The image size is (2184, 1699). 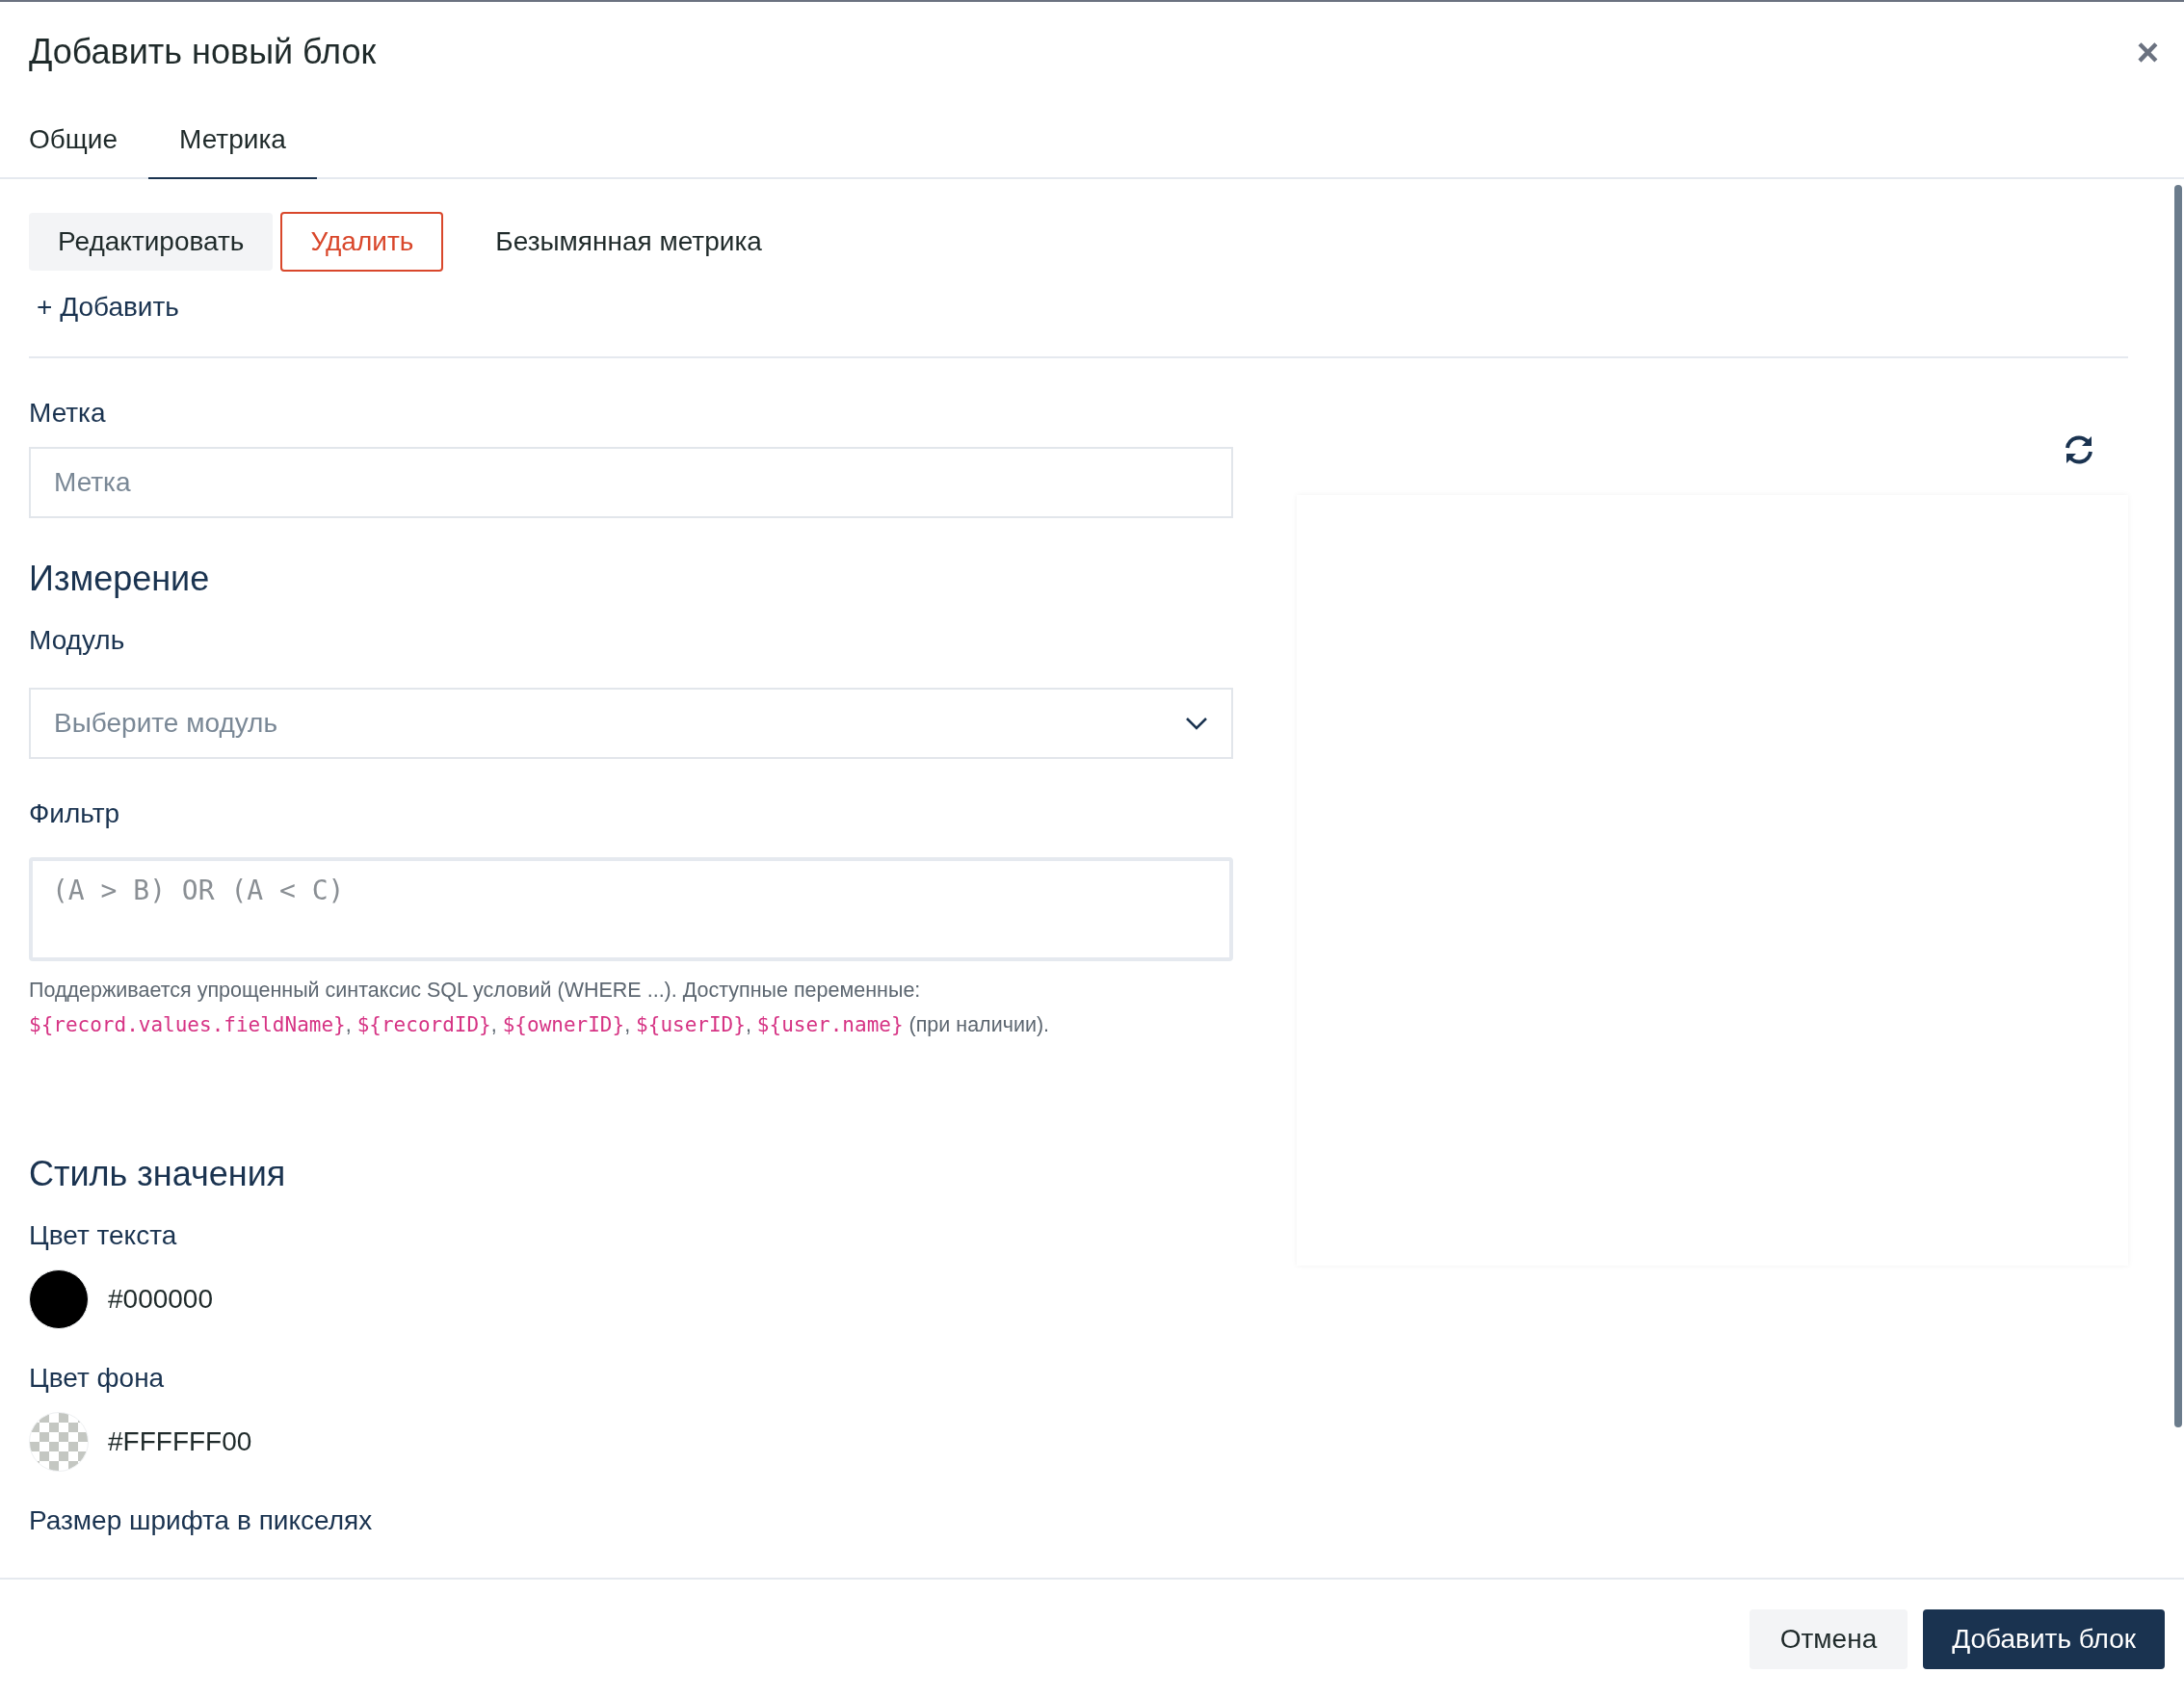 I want to click on field-label: Фильтр, so click(x=75, y=814).